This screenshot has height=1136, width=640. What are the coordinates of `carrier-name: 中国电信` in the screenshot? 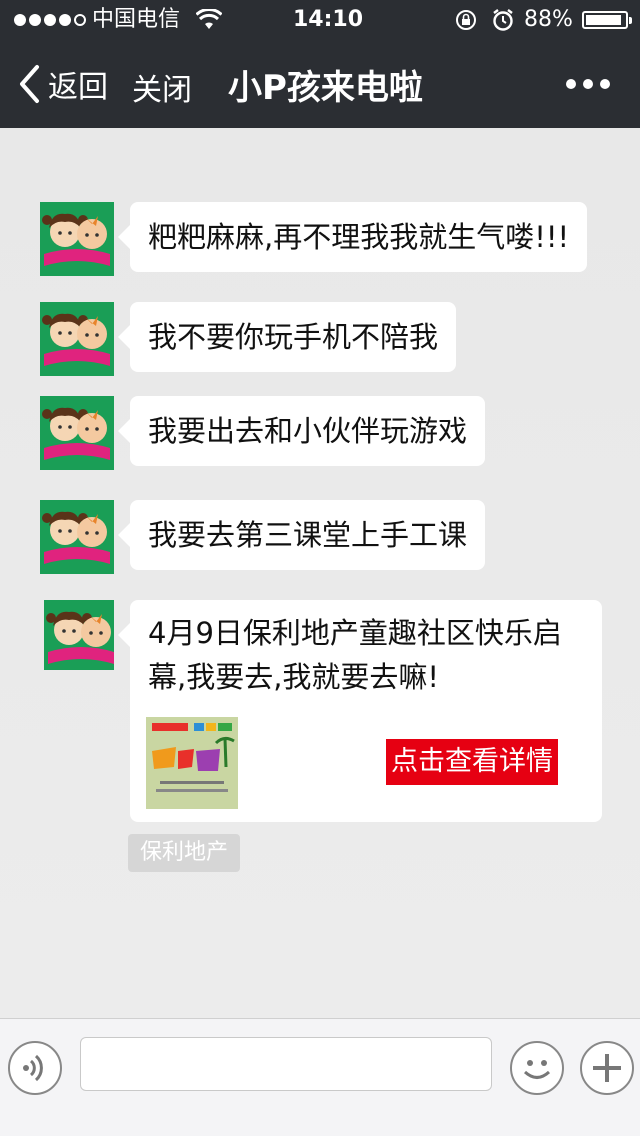 It's located at (136, 19).